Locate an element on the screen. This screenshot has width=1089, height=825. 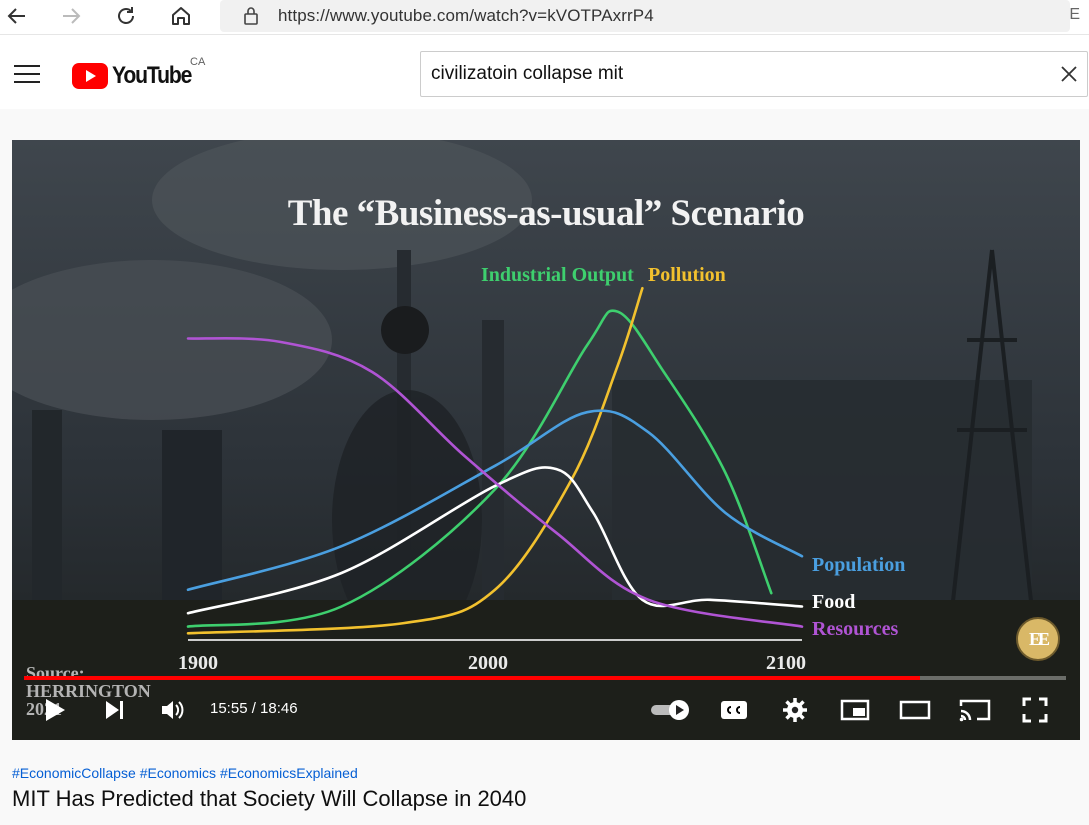
closed-captions-icon is located at coordinates (734, 710).